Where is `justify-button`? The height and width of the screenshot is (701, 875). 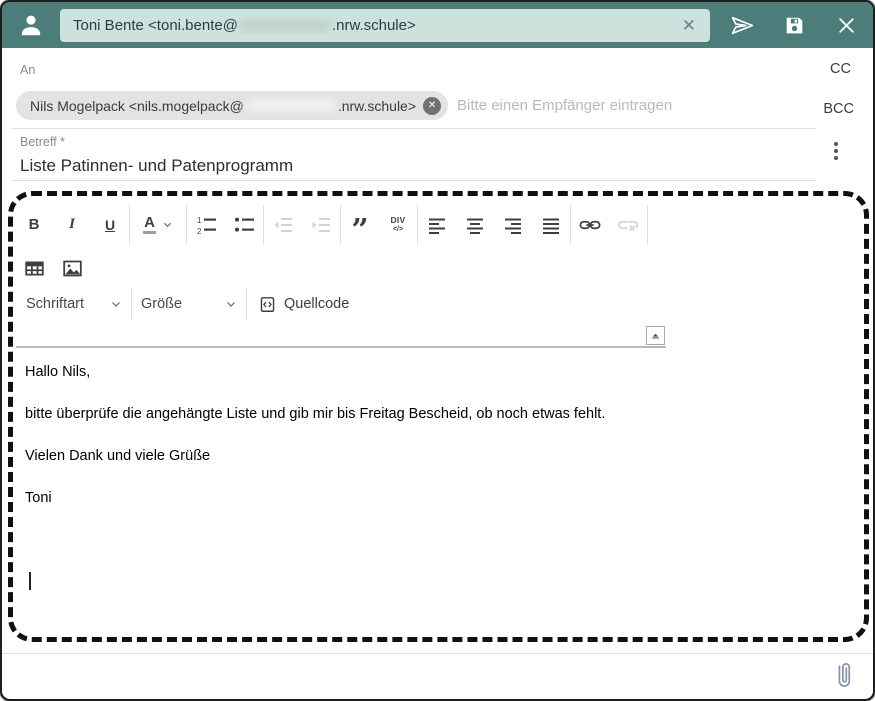 justify-button is located at coordinates (551, 224).